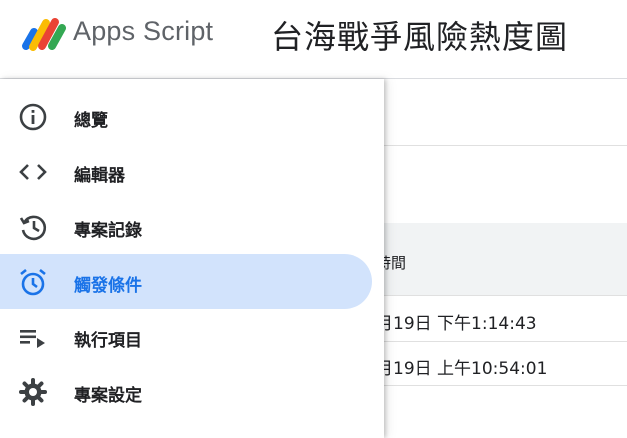  What do you see at coordinates (456, 324) in the screenshot?
I see `table-cell-time: 月19日 下午1:14:43` at bounding box center [456, 324].